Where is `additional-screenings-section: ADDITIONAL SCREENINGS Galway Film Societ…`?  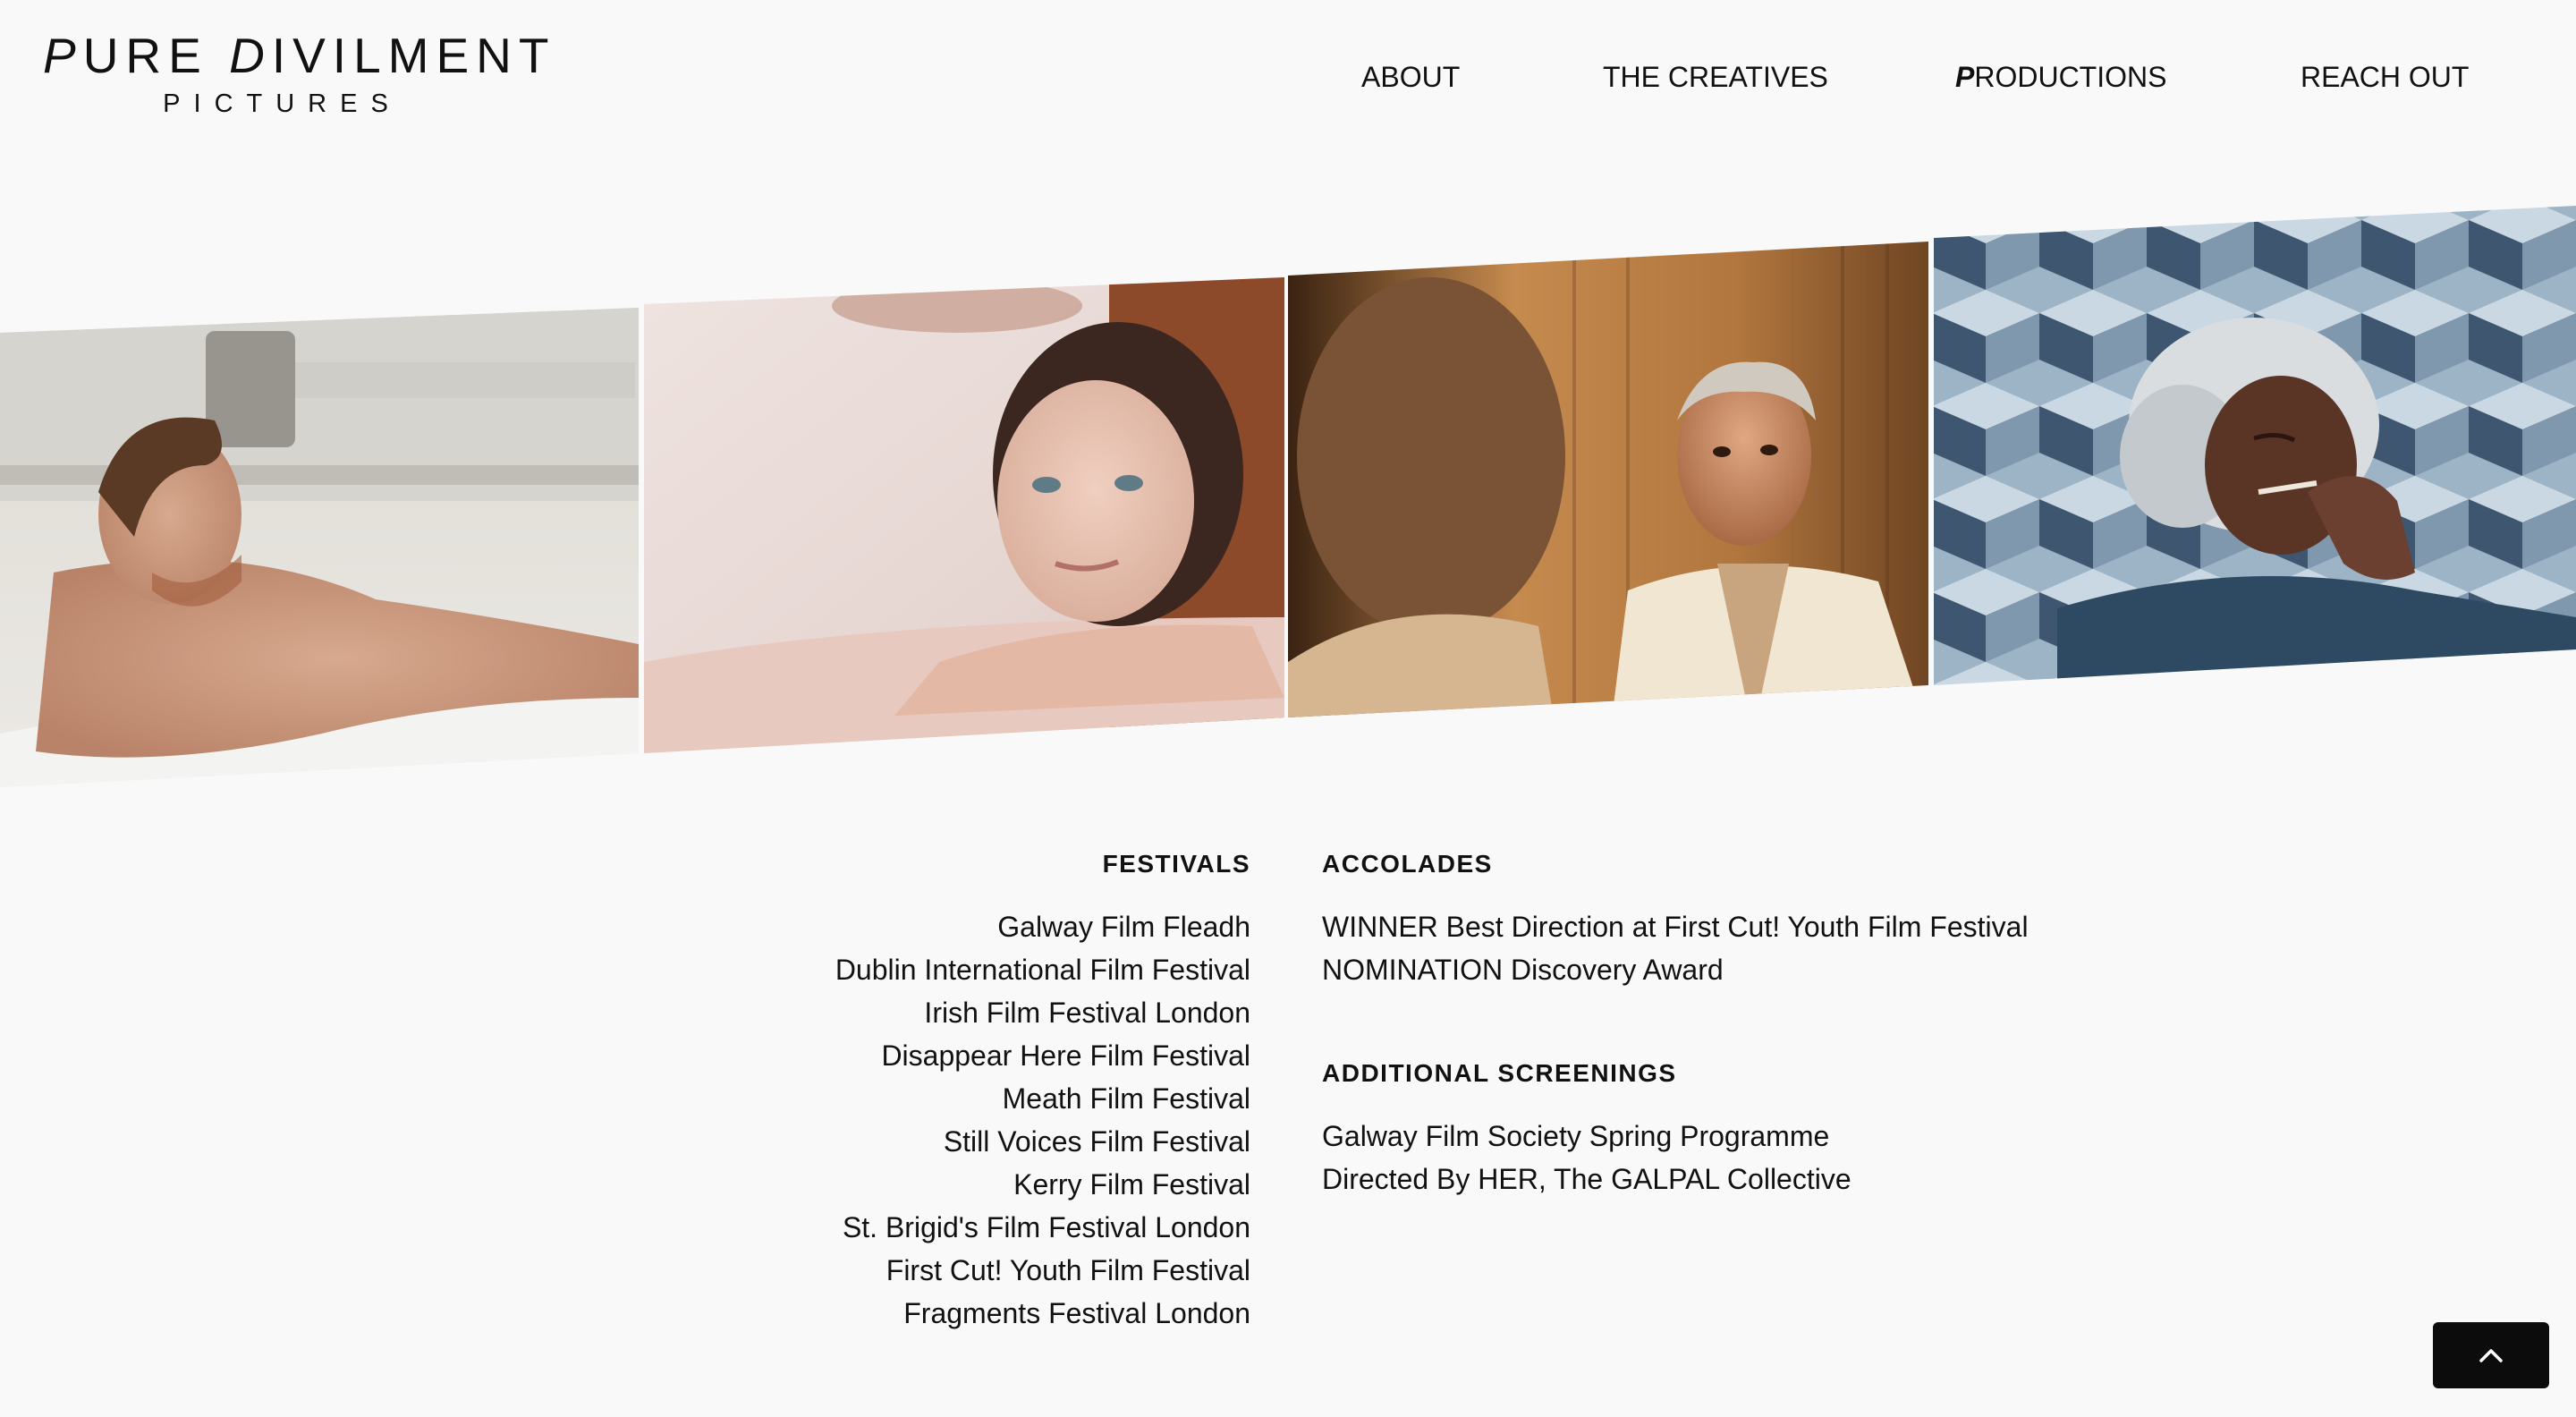 additional-screenings-section: ADDITIONAL SCREENINGS Galway Film Societ… is located at coordinates (1675, 1129).